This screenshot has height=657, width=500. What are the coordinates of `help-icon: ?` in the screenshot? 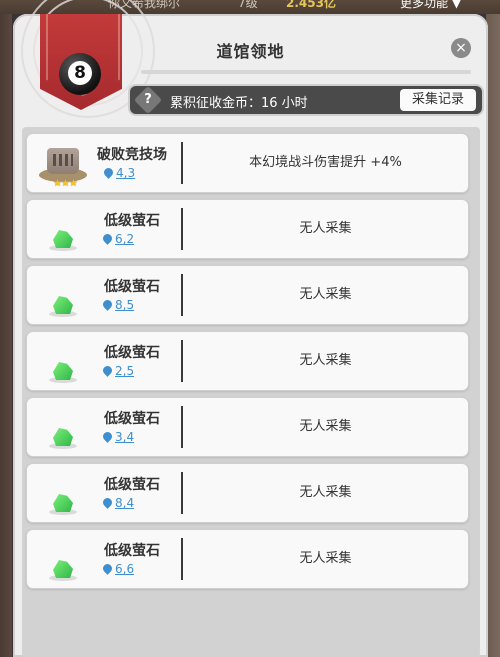 It's located at (148, 100).